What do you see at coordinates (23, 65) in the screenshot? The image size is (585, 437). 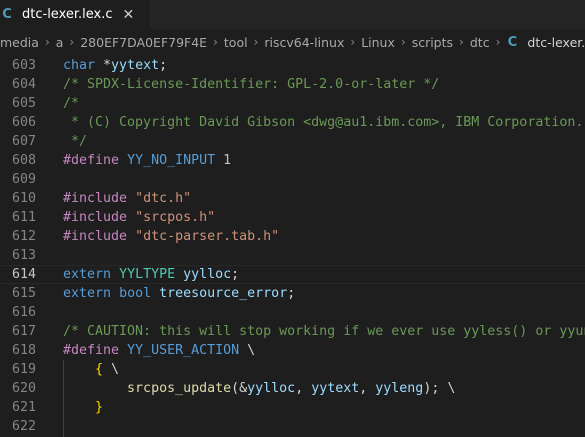 I see `line-number: 603` at bounding box center [23, 65].